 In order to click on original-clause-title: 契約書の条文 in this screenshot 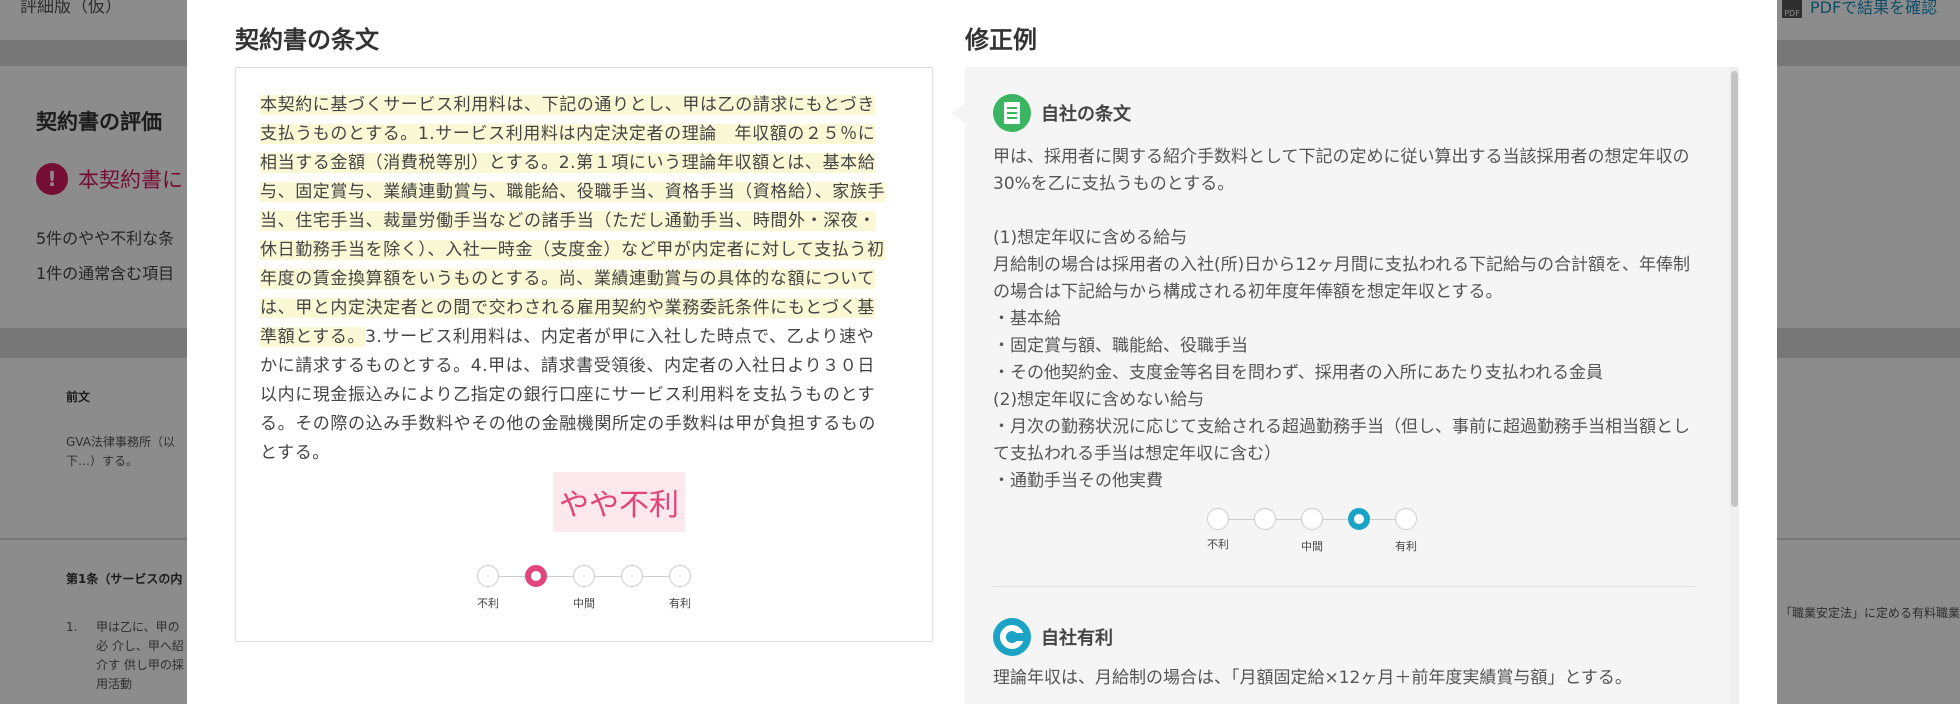, I will do `click(307, 40)`.